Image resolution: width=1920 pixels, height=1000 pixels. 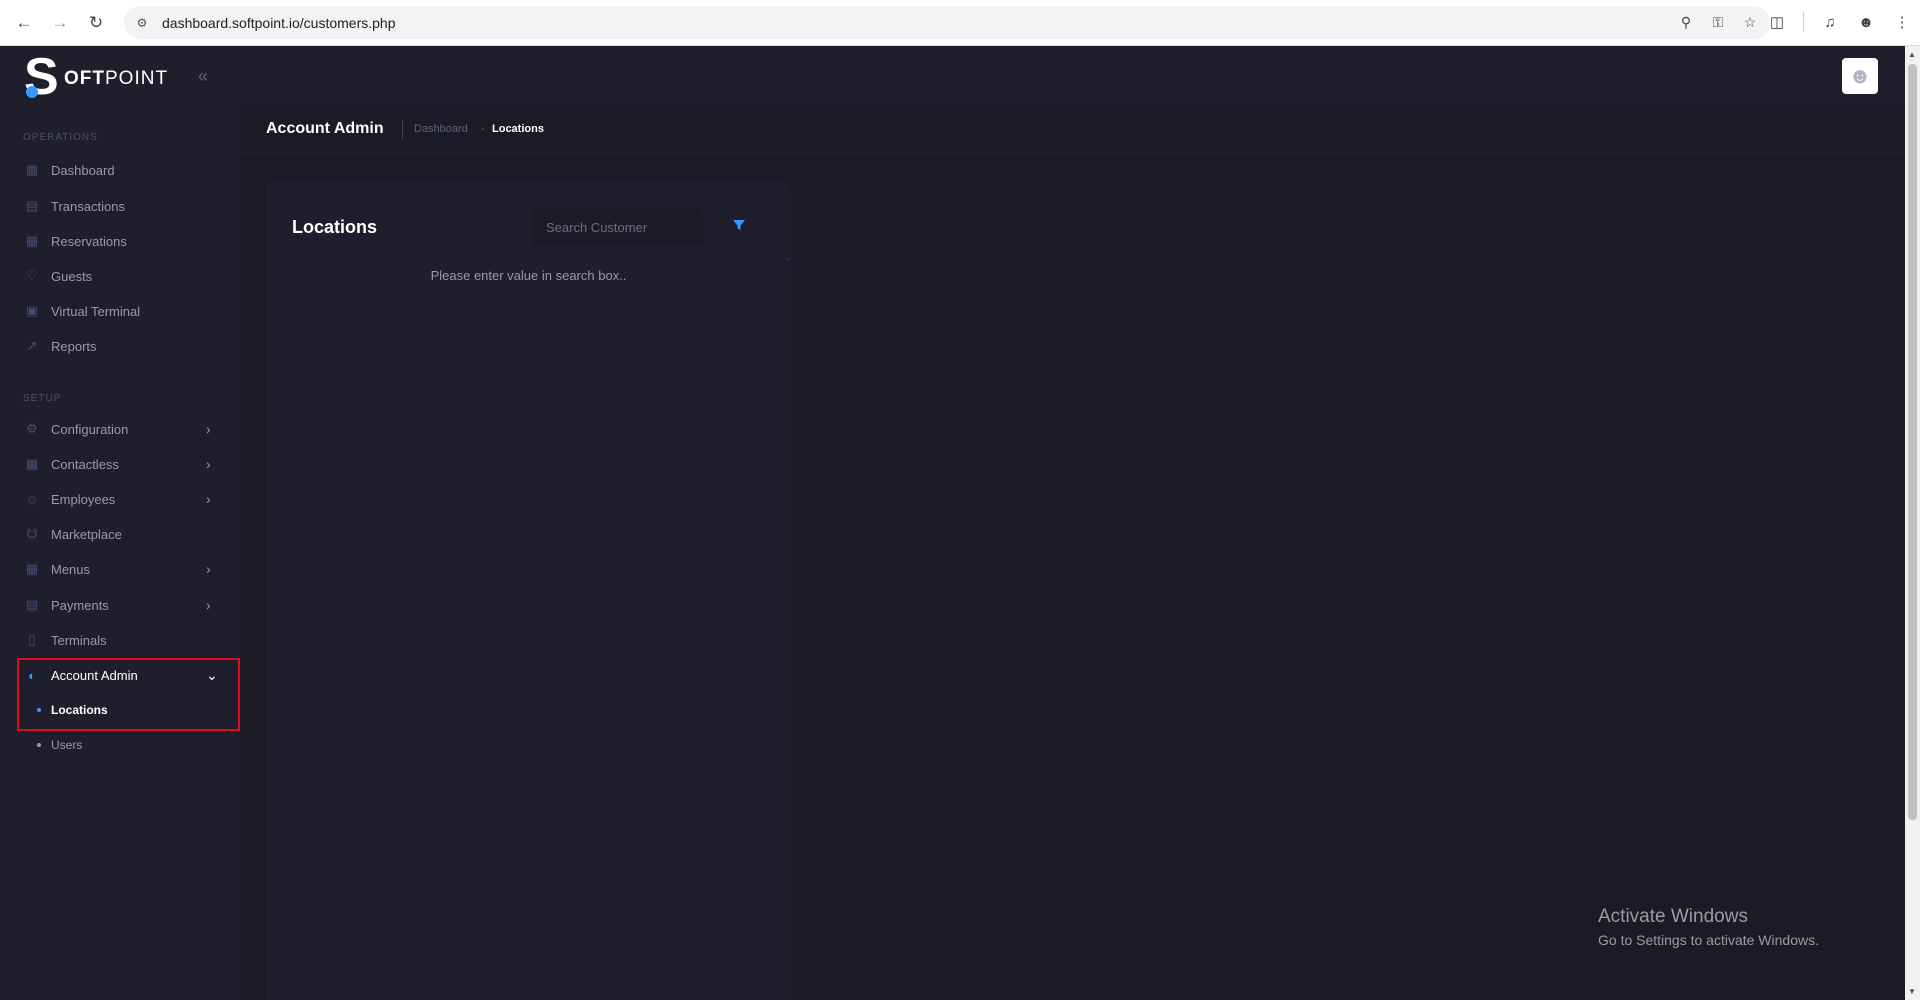 What do you see at coordinates (128, 694) in the screenshot?
I see `selection-highlight` at bounding box center [128, 694].